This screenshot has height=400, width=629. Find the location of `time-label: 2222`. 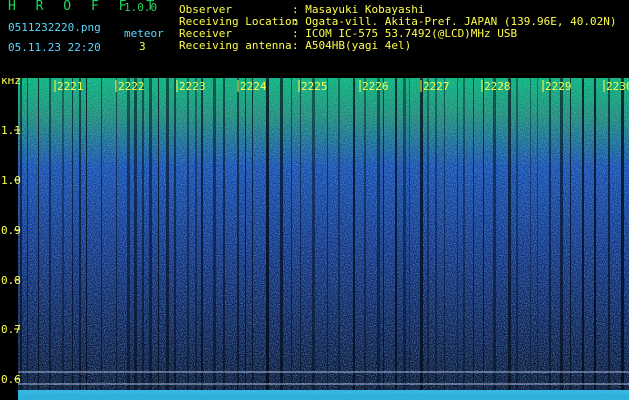

time-label: 2222 is located at coordinates (131, 86).